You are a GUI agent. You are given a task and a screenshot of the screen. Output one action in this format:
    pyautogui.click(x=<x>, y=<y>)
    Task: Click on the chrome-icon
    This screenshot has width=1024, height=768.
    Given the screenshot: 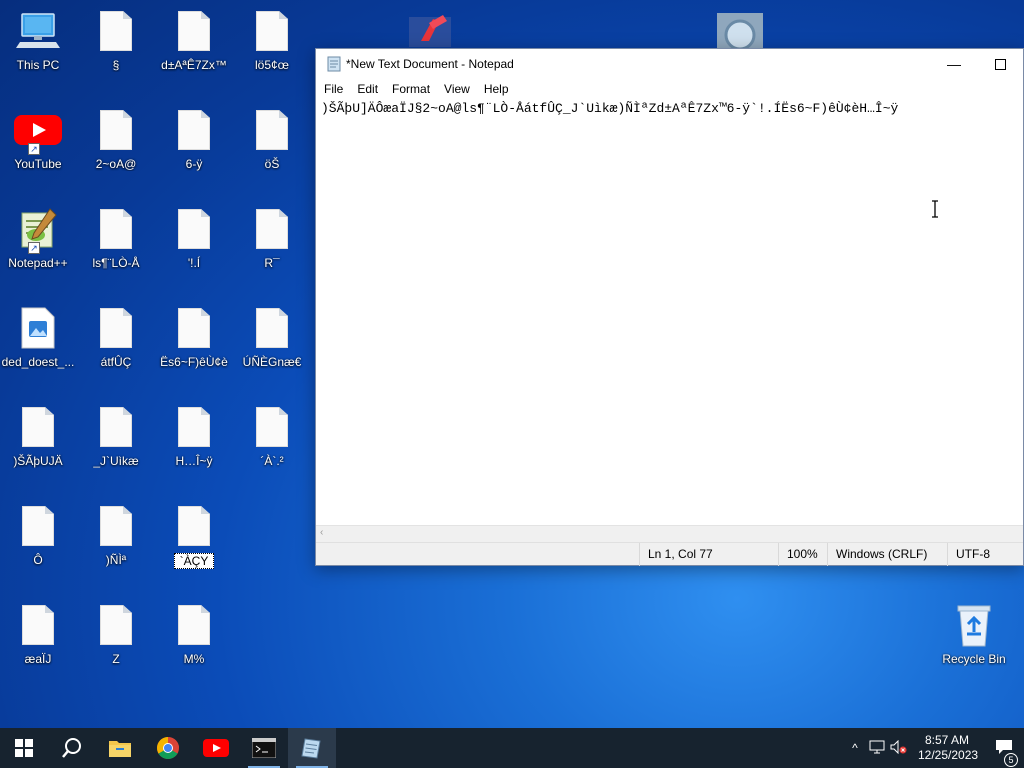 What is the action you would take?
    pyautogui.click(x=168, y=748)
    